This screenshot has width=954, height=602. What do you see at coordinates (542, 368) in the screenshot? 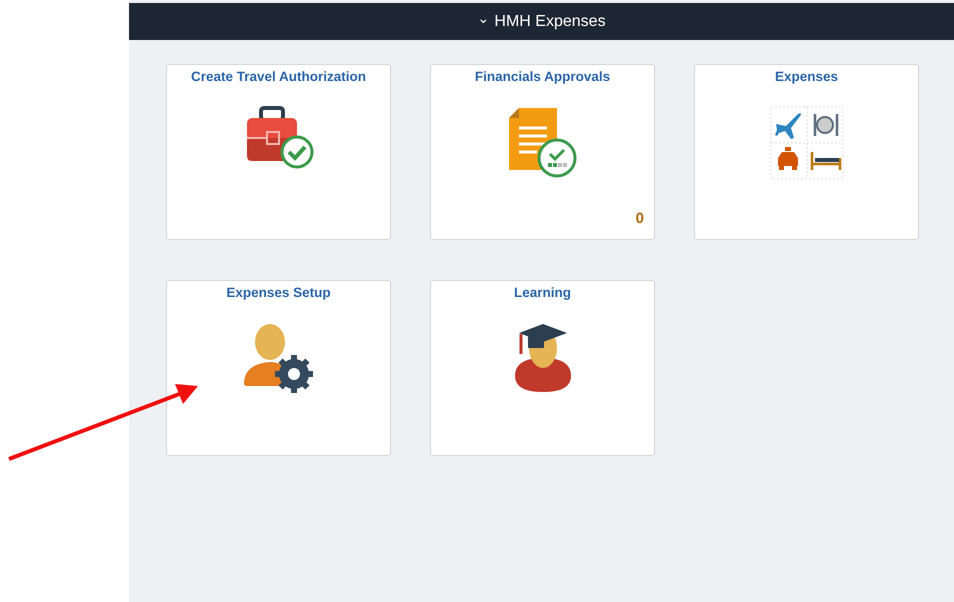
I see `tile: Learning` at bounding box center [542, 368].